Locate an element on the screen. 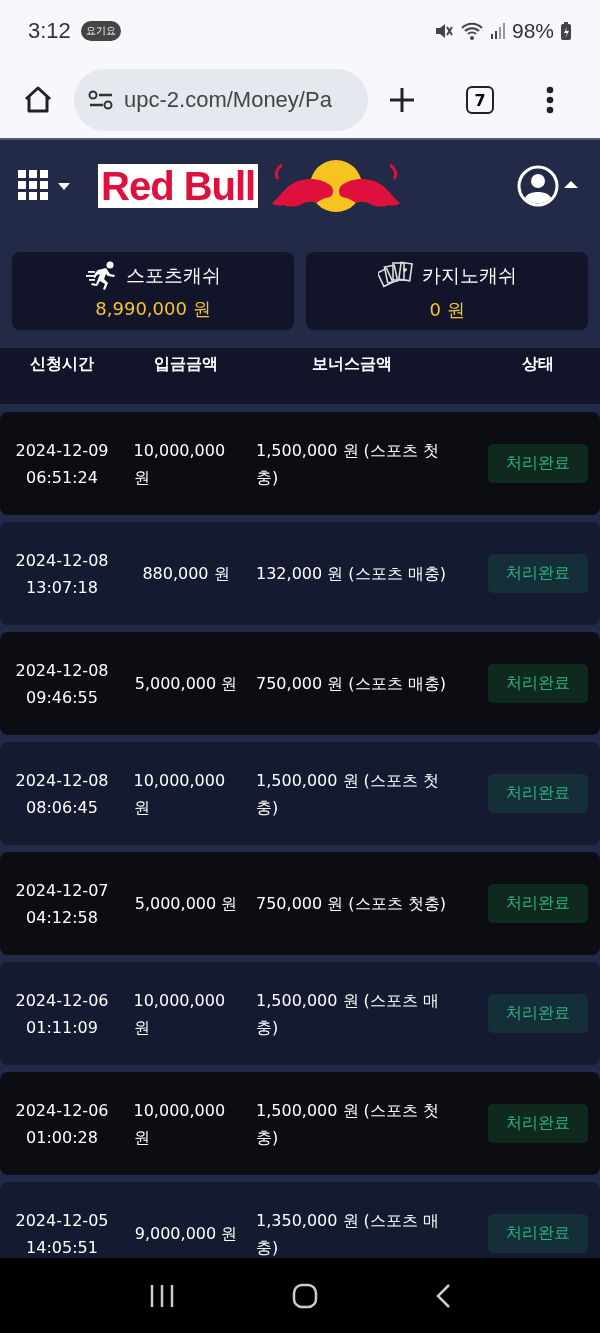  mute-icon is located at coordinates (443, 31).